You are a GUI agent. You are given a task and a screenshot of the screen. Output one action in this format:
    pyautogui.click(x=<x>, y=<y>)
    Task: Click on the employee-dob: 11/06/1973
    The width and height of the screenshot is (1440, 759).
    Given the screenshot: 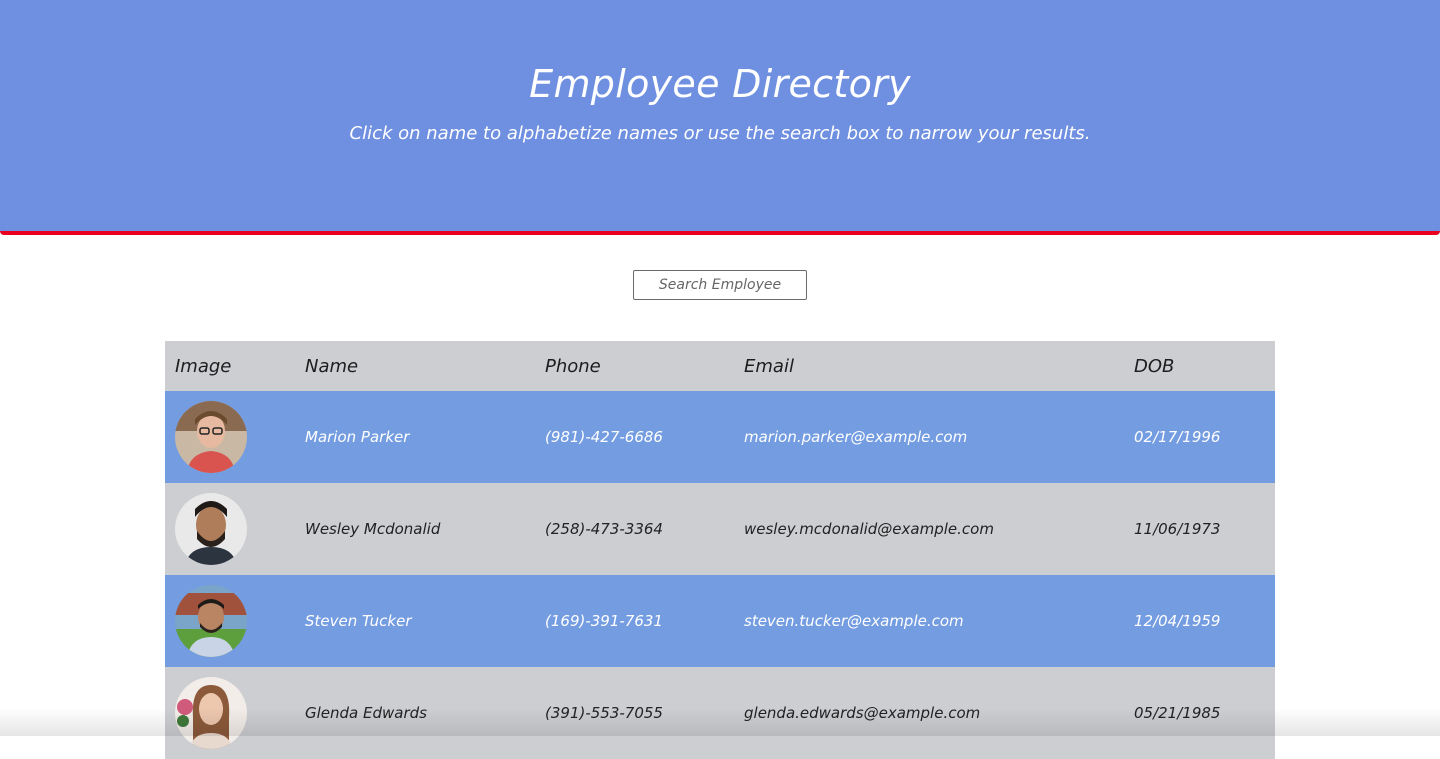 What is the action you would take?
    pyautogui.click(x=1177, y=529)
    